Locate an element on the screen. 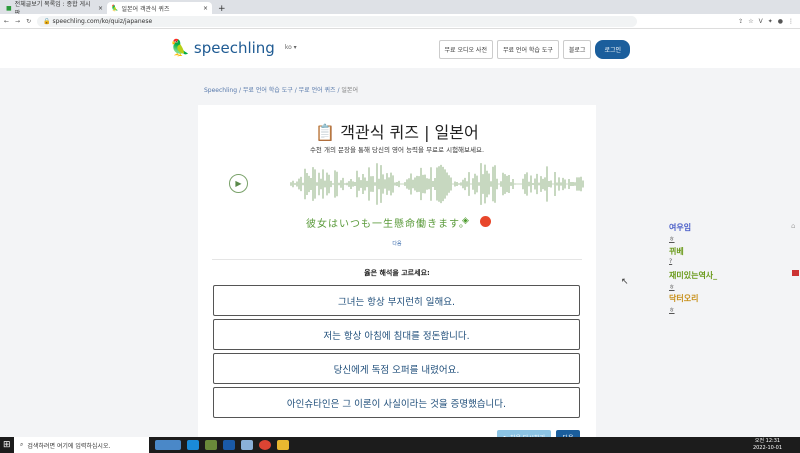 This screenshot has width=800, height=453. question-prompt: 옳은 해석을 고르세요: is located at coordinates (397, 273).